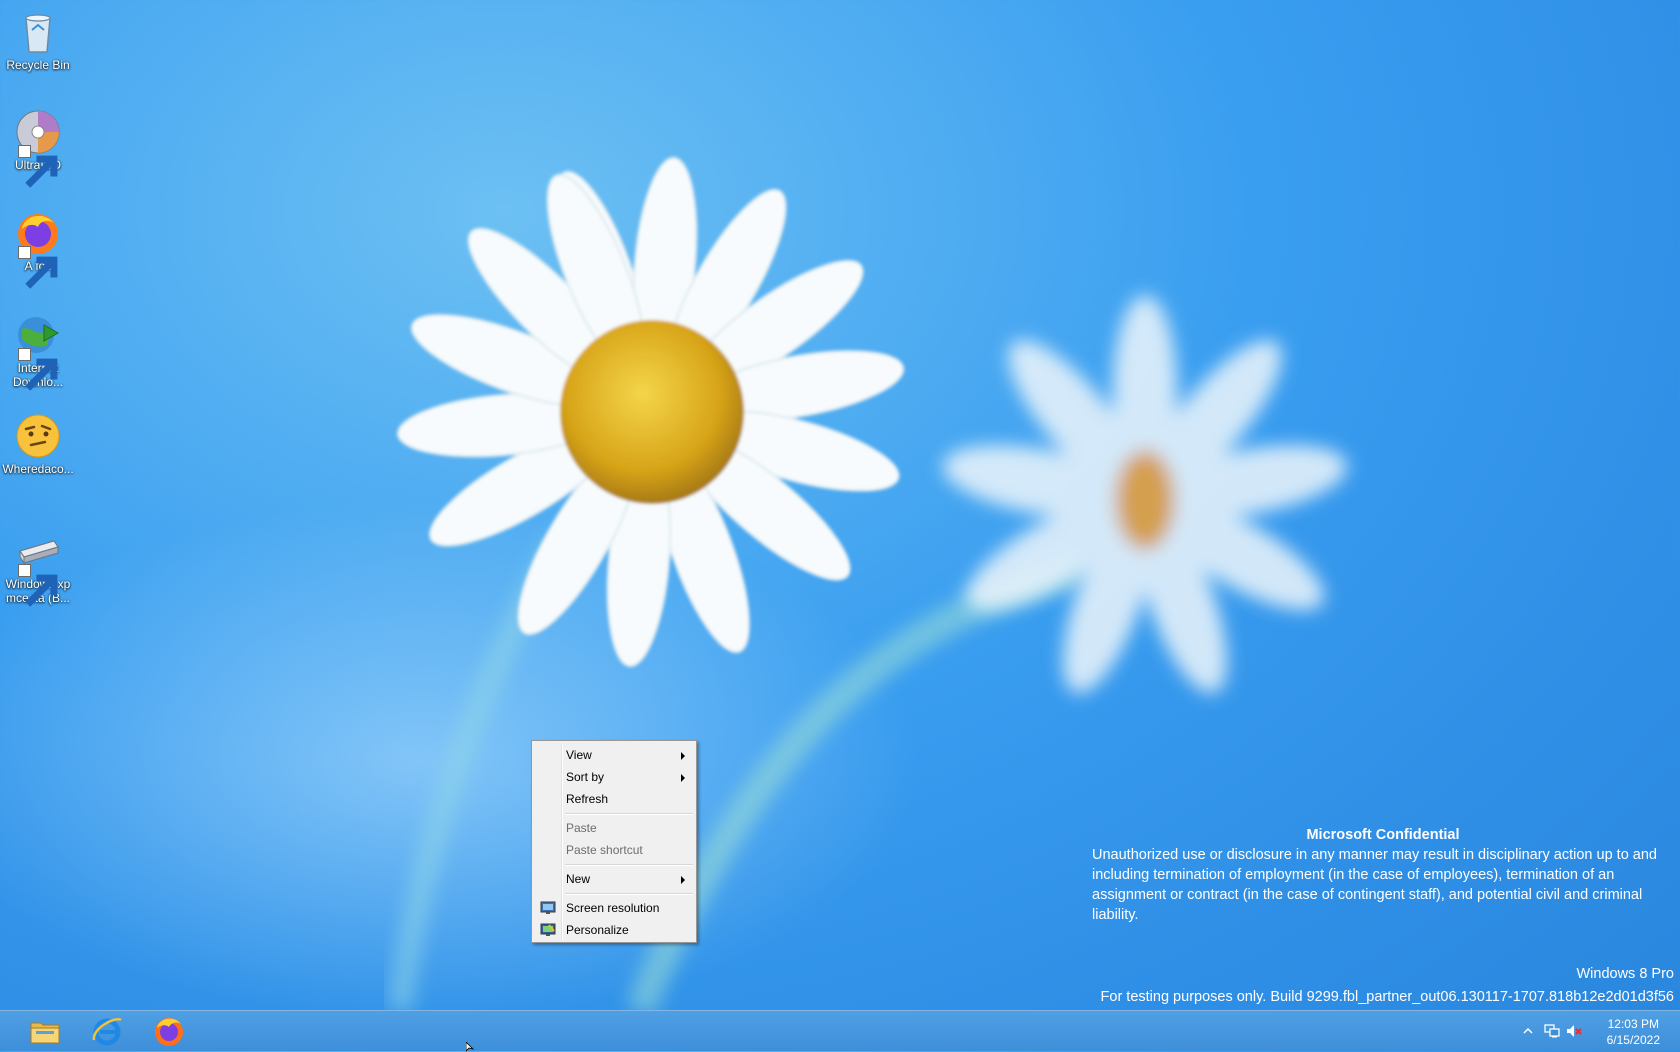  I want to click on desktop-icon-ultraiso: UltraISO, so click(38, 146).